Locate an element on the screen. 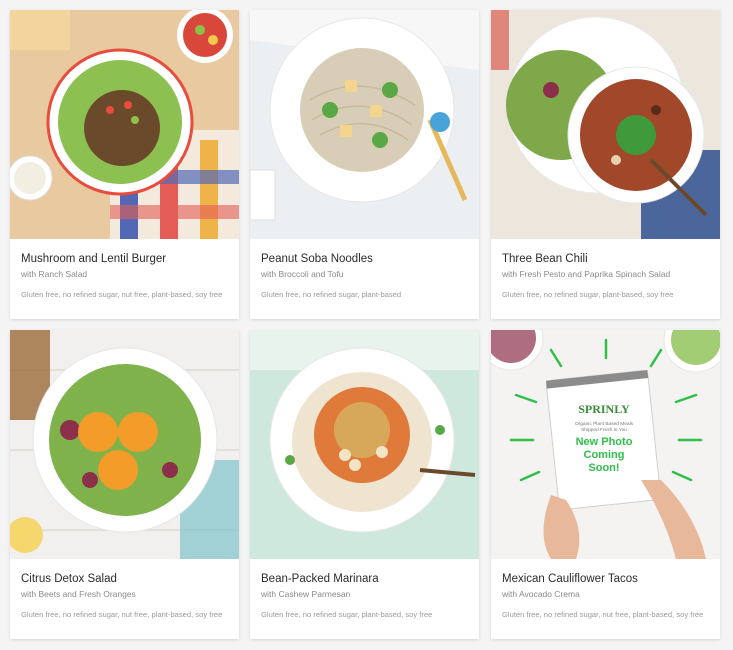 This screenshot has width=733, height=650. meal-title: Three Bean Chili is located at coordinates (605, 259).